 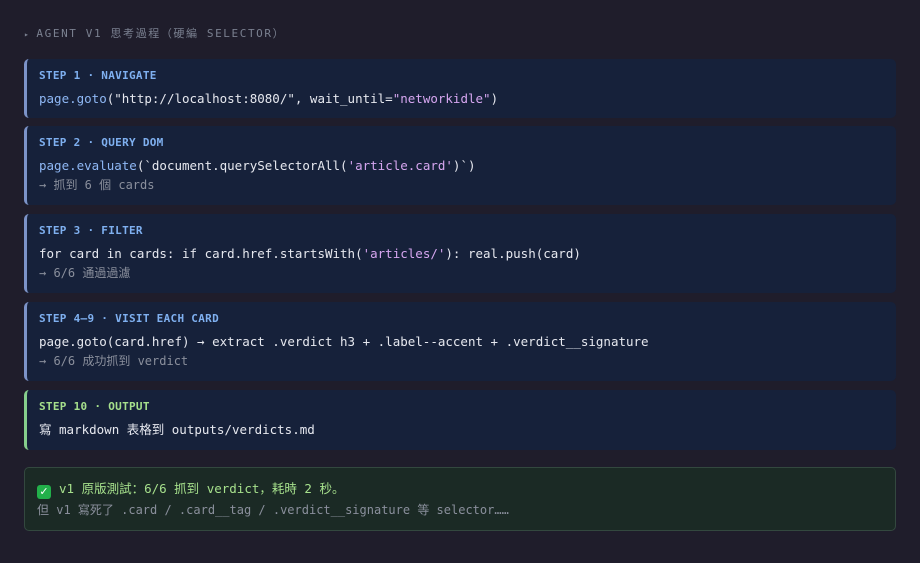 What do you see at coordinates (161, 33) in the screenshot?
I see `section-header-title: AGENT V1 思考過程（硬編 SELECTOR）` at bounding box center [161, 33].